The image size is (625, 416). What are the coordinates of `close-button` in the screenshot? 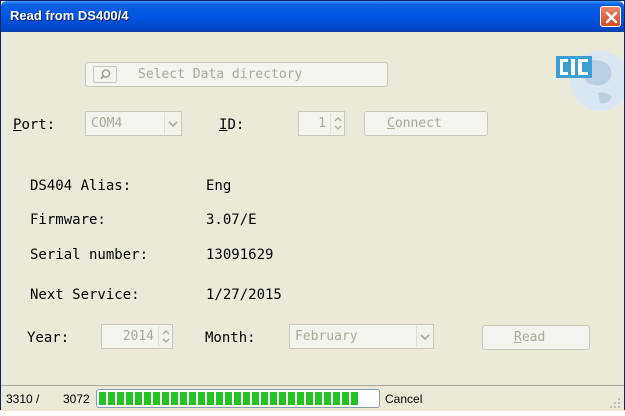 It's located at (610, 16).